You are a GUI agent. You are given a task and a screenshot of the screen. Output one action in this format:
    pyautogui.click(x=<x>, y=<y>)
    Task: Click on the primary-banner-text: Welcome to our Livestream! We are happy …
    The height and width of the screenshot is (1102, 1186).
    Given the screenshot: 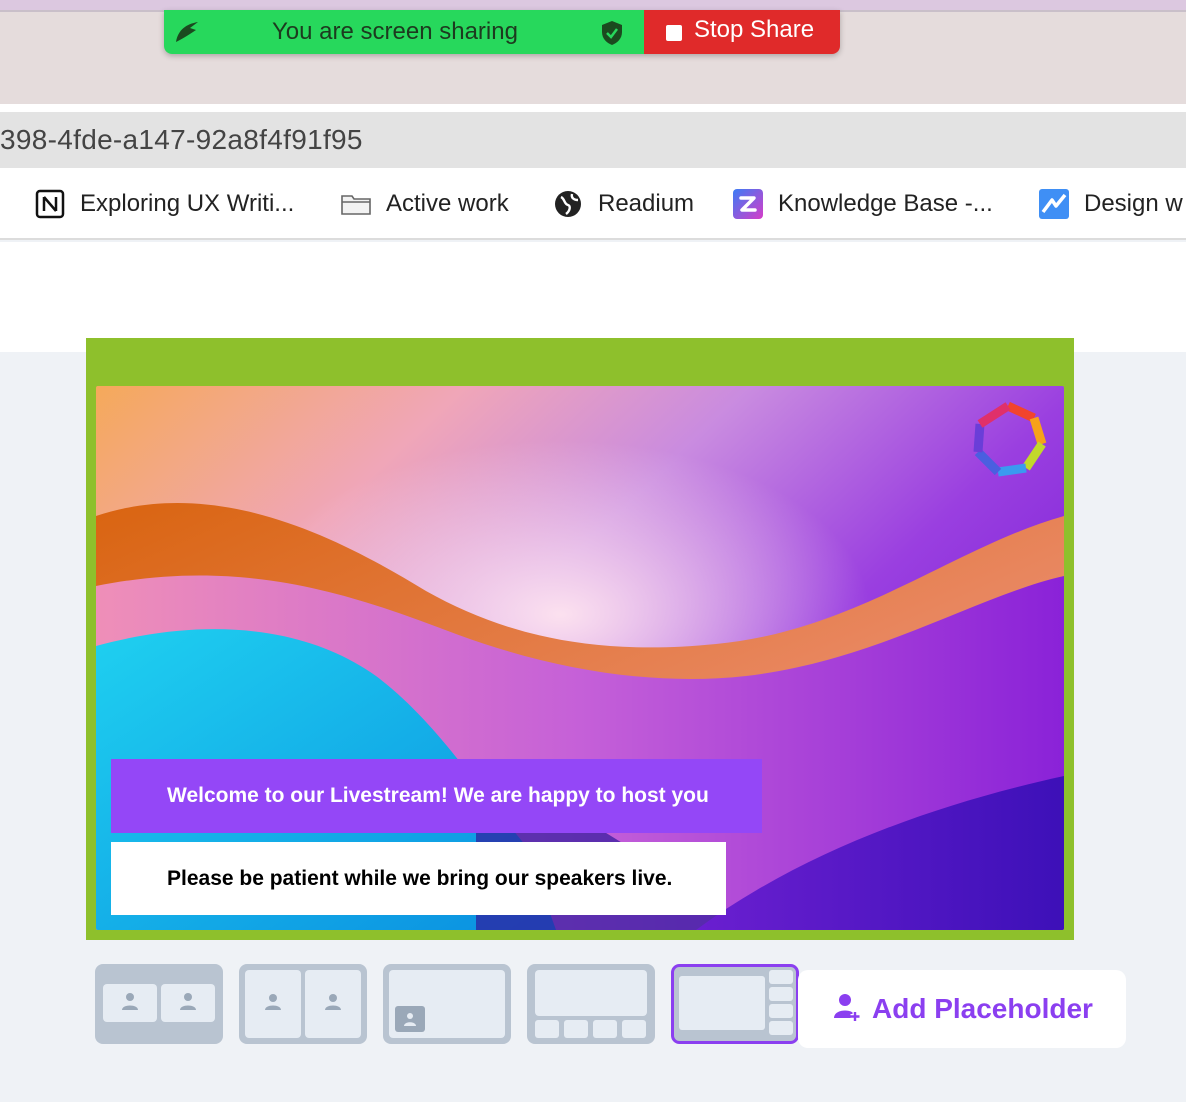 What is the action you would take?
    pyautogui.click(x=438, y=795)
    